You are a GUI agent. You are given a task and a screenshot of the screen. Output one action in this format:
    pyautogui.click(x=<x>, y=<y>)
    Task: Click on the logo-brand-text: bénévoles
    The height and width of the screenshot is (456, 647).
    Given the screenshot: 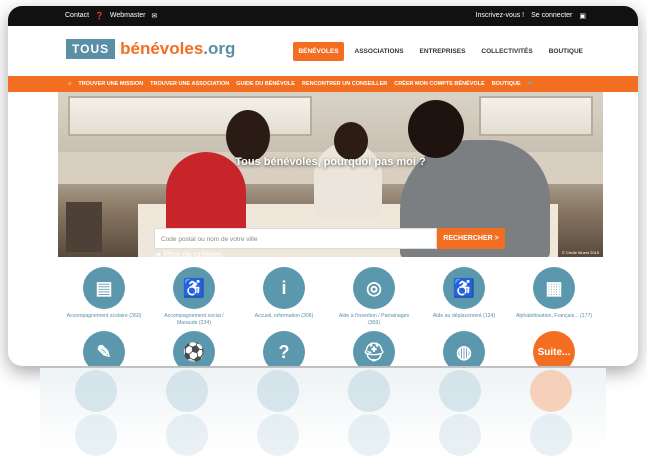 What is the action you would take?
    pyautogui.click(x=162, y=48)
    